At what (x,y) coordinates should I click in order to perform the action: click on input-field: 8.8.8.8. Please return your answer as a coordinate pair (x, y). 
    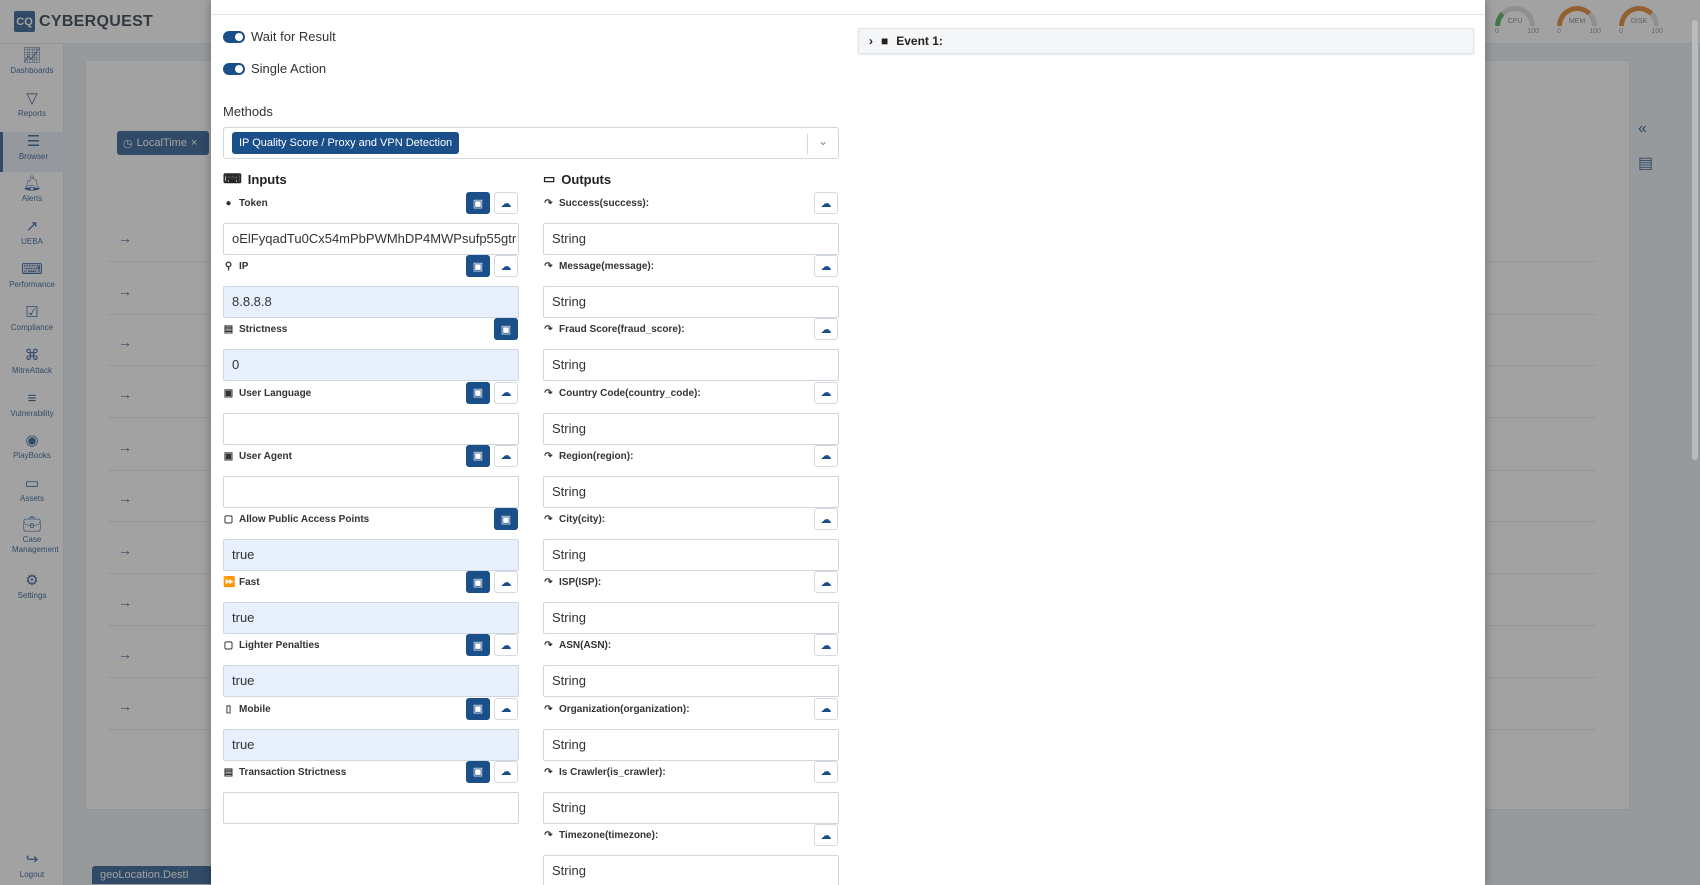
    Looking at the image, I should click on (371, 302).